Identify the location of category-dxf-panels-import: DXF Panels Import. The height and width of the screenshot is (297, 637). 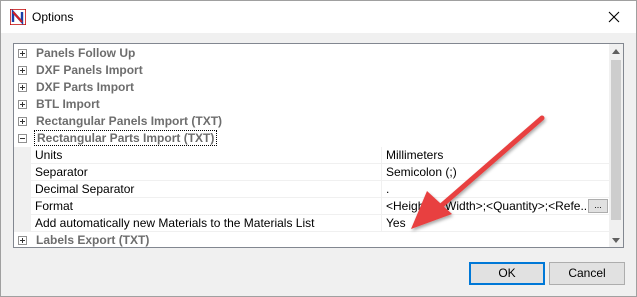
(312, 70).